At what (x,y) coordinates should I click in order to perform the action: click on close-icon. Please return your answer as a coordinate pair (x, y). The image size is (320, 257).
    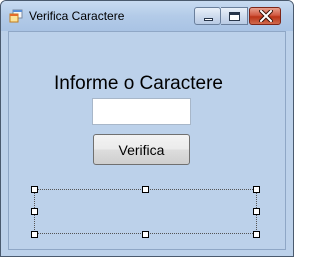
    Looking at the image, I should click on (266, 16).